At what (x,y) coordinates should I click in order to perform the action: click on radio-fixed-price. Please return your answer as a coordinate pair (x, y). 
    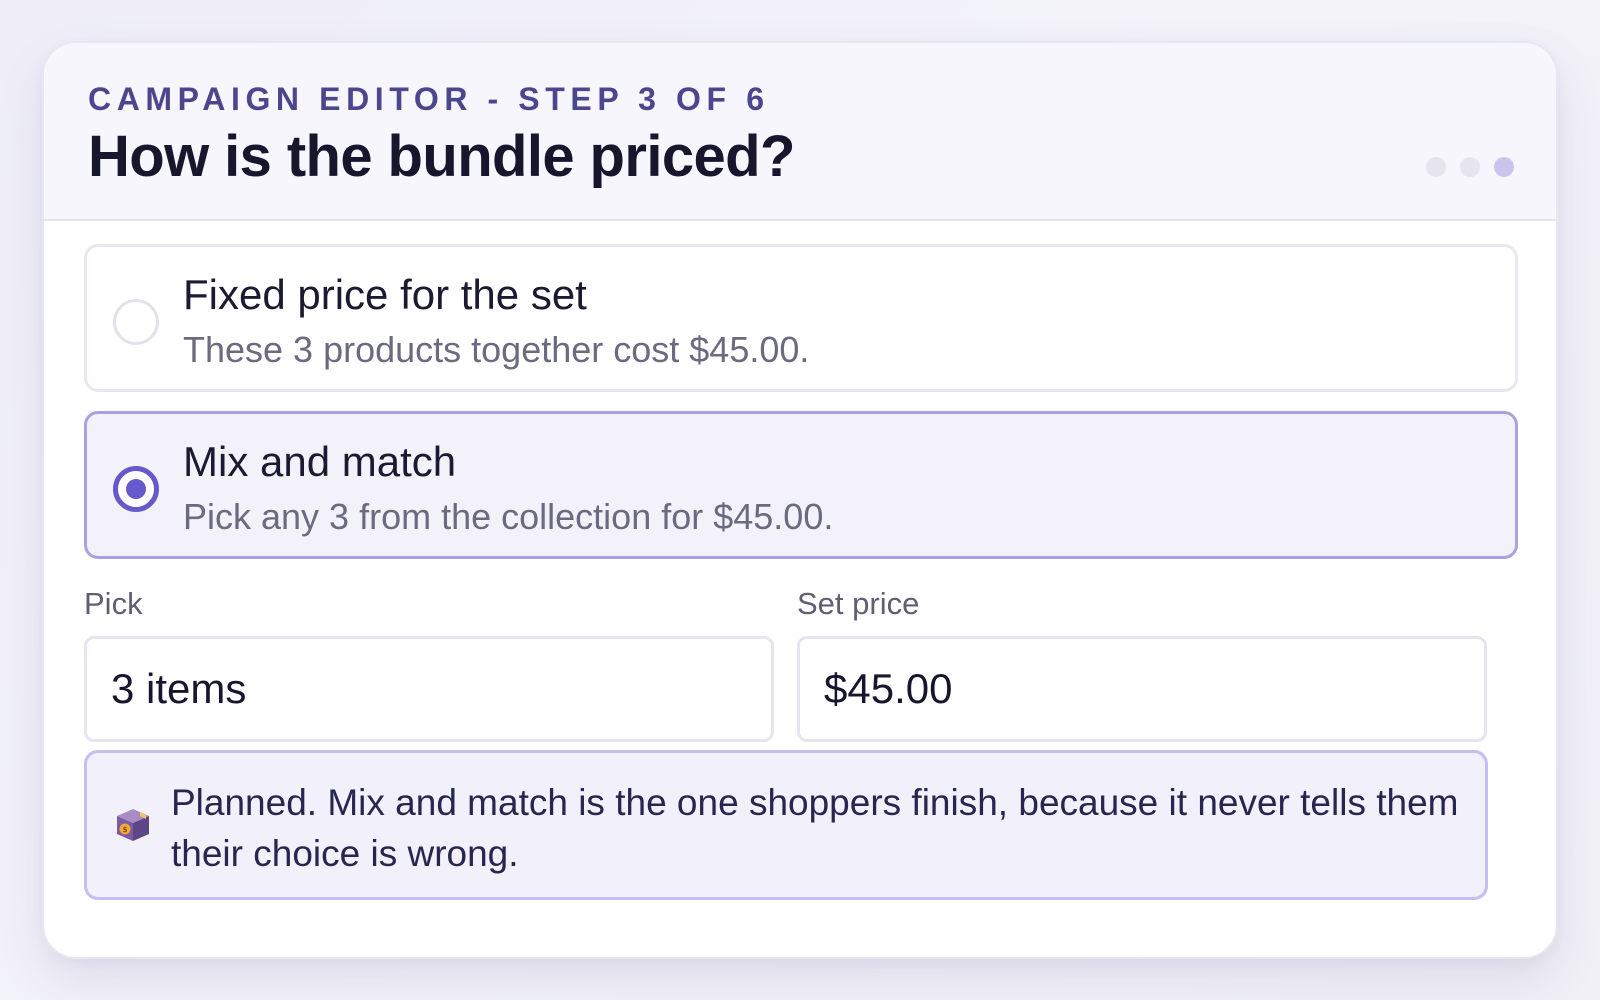
    Looking at the image, I should click on (136, 322).